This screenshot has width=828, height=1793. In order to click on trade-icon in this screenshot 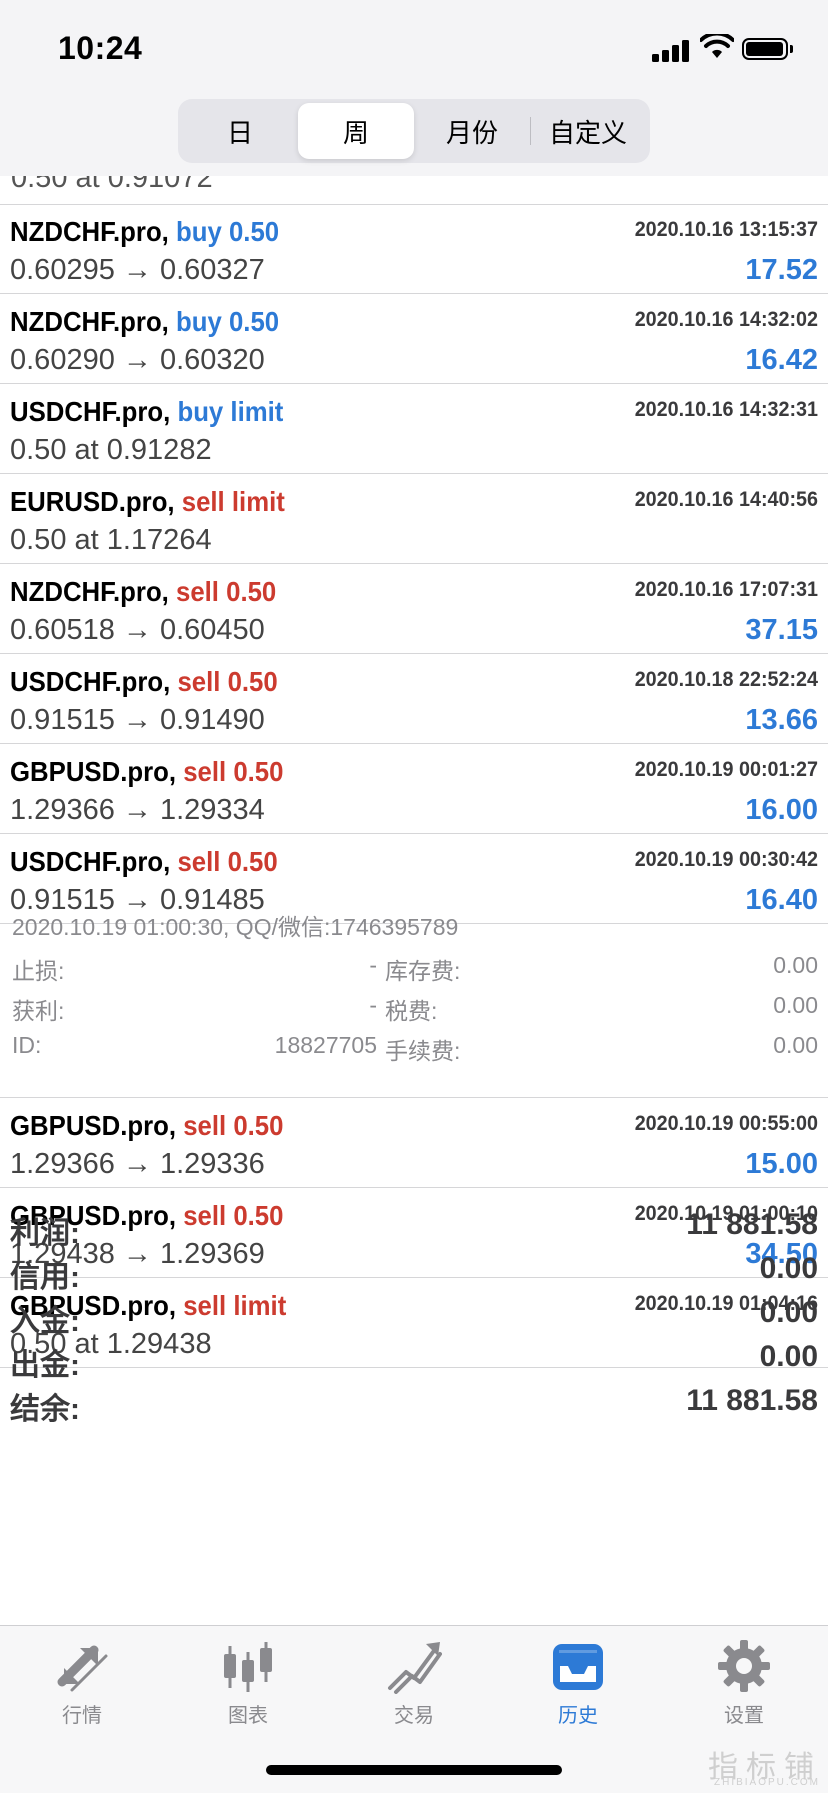, I will do `click(415, 1668)`.